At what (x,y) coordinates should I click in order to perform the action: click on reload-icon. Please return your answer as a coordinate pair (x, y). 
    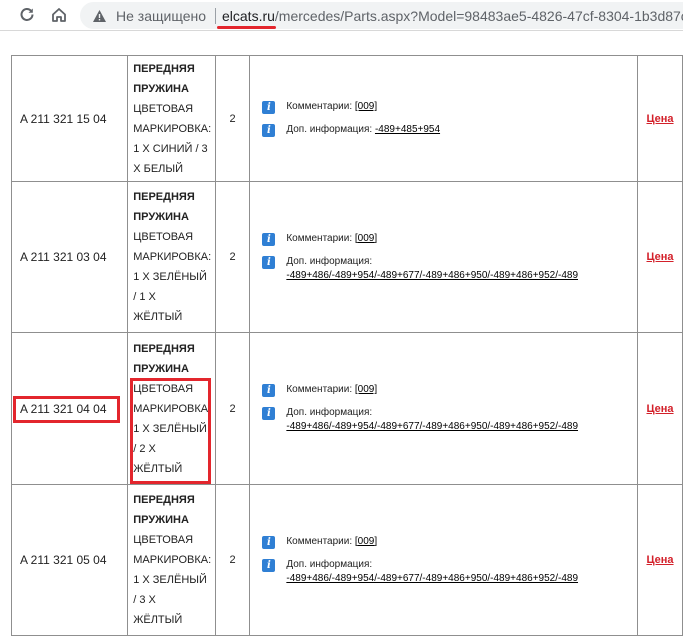
    Looking at the image, I should click on (27, 15).